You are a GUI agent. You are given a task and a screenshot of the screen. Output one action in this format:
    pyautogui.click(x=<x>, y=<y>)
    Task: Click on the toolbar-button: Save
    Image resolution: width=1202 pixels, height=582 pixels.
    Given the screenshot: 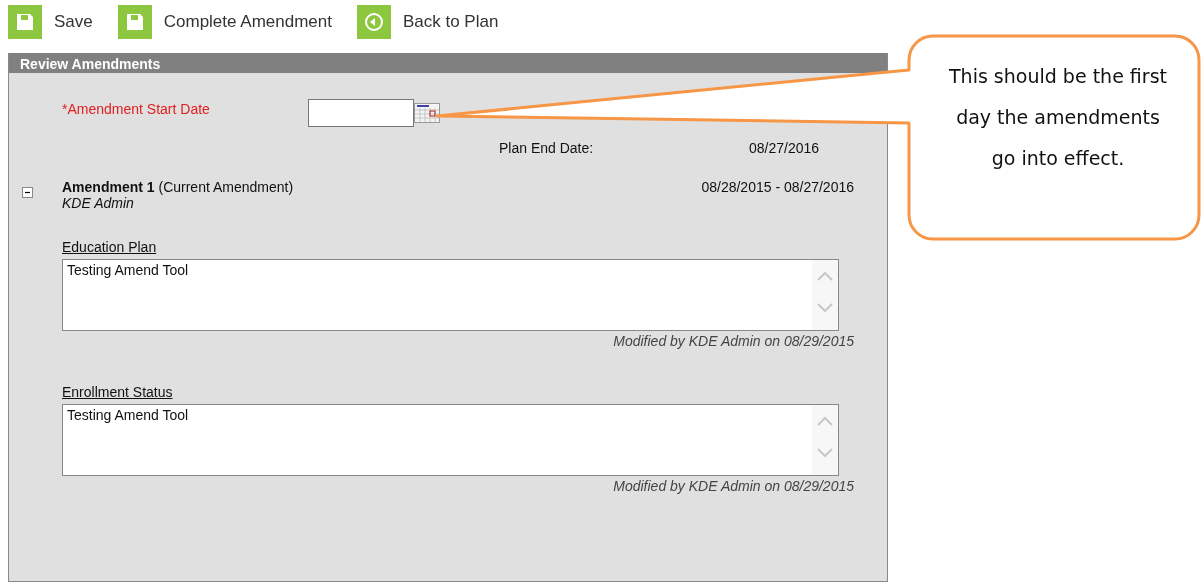 What is the action you would take?
    pyautogui.click(x=73, y=22)
    